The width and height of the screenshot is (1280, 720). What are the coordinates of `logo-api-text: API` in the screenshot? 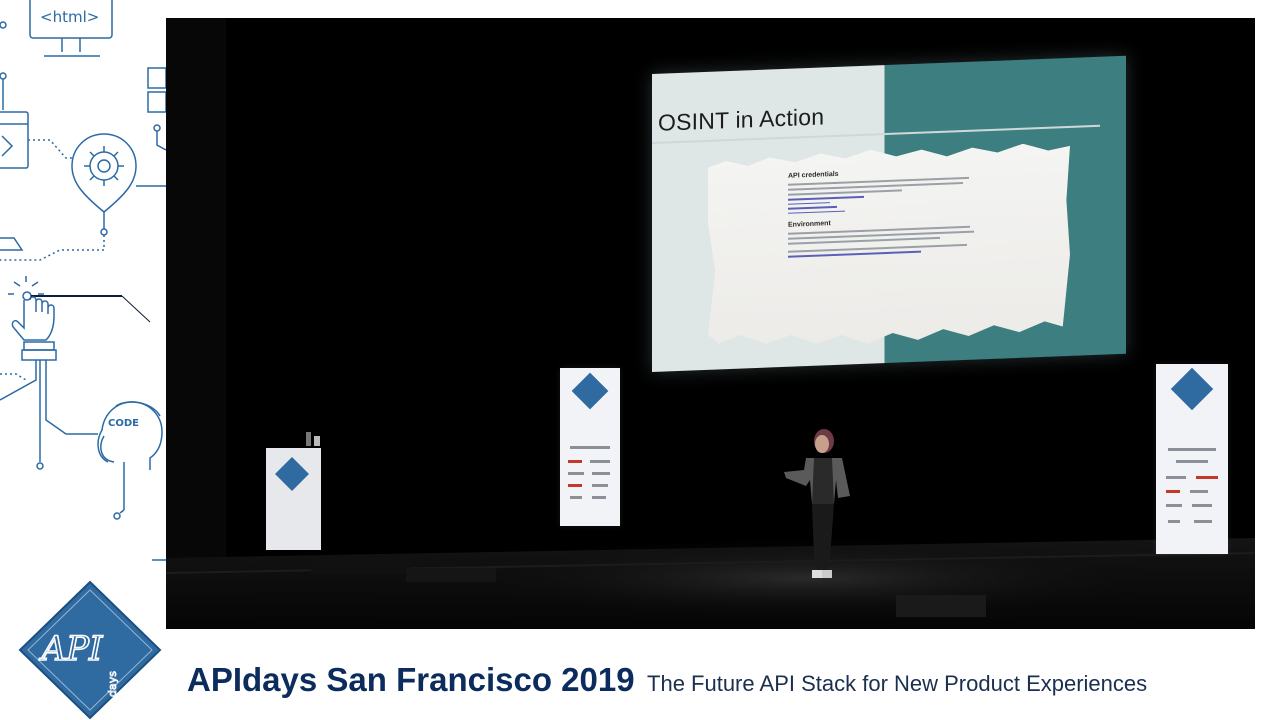 It's located at (71, 649).